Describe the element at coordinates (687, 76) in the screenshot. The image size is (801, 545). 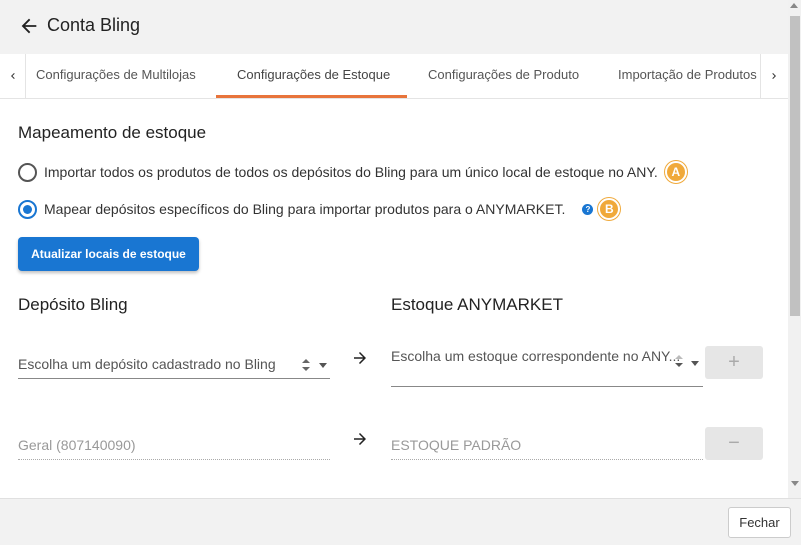
I see `tab-importacao-produtos: Importação de Produtos` at that location.